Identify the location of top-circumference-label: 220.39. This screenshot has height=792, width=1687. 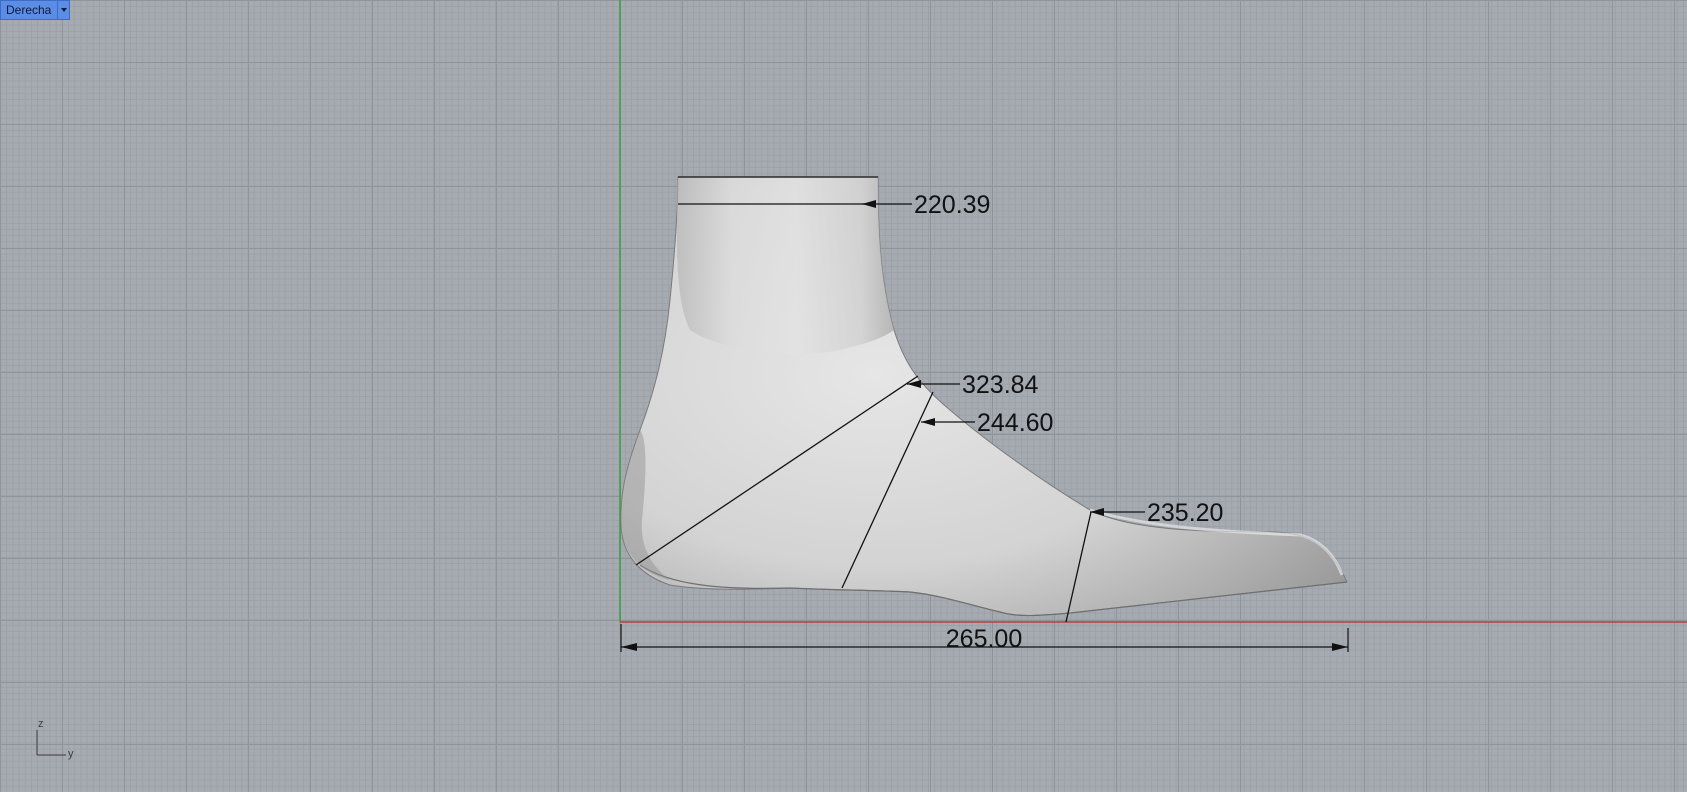
(952, 205).